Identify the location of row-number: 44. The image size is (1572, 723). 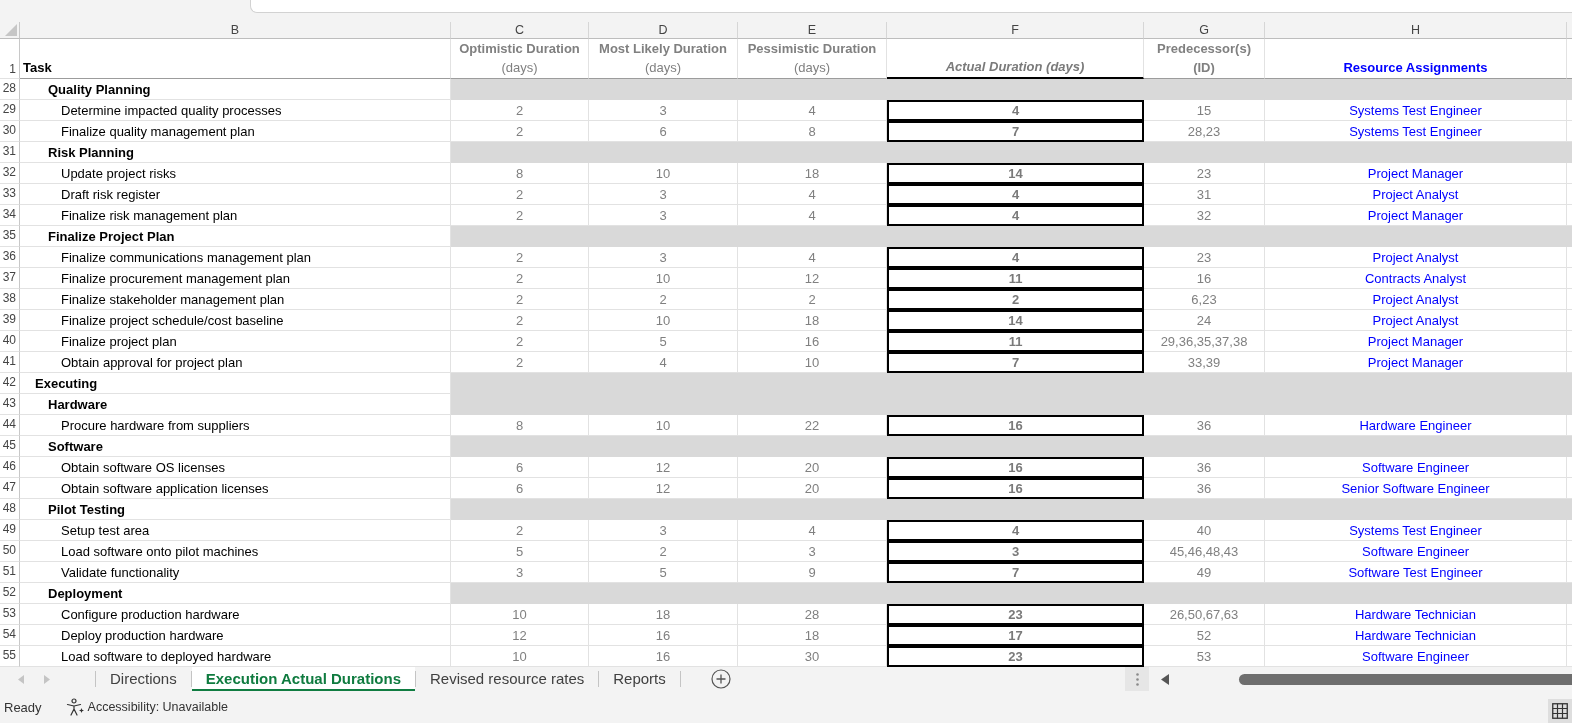
(10, 425).